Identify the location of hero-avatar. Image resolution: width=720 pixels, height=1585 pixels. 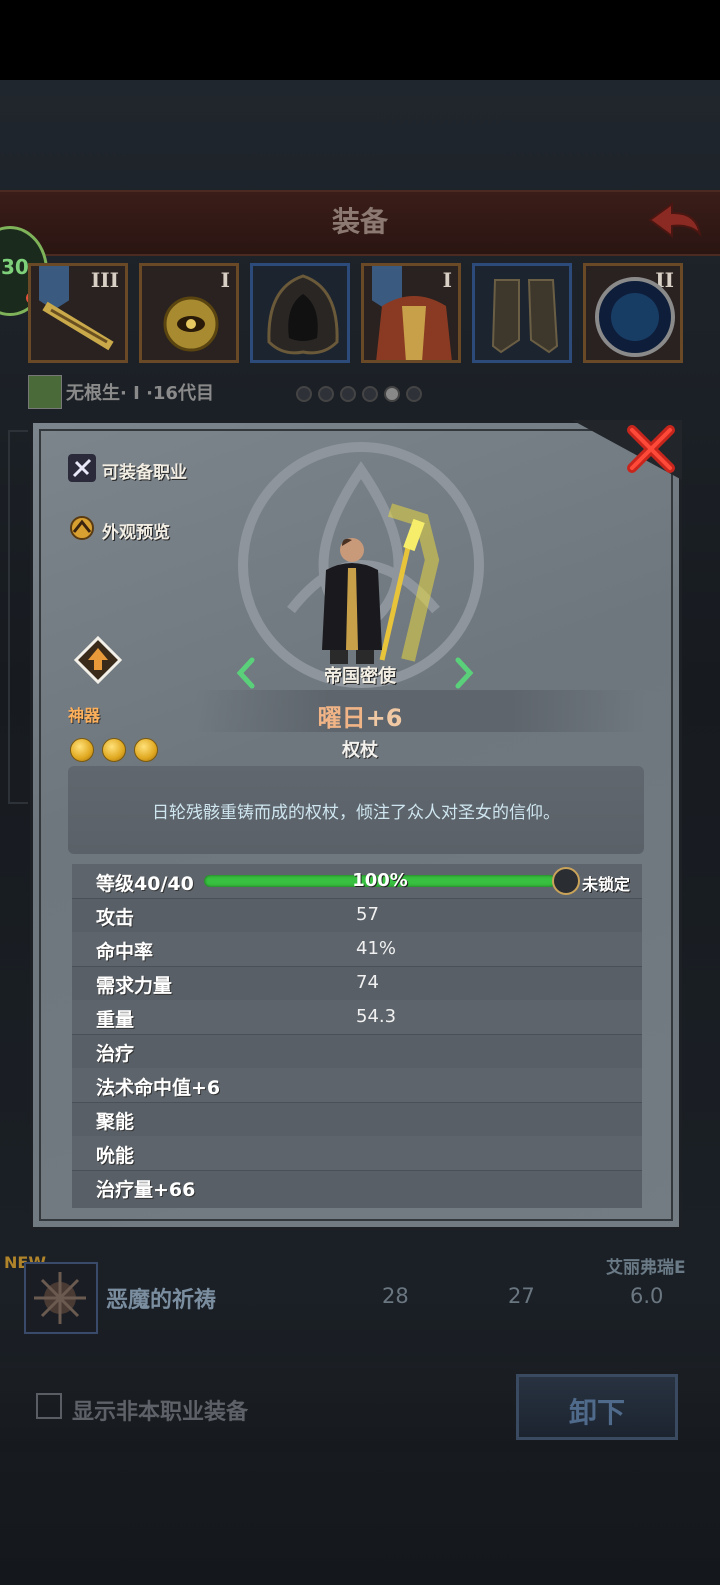
(45, 392).